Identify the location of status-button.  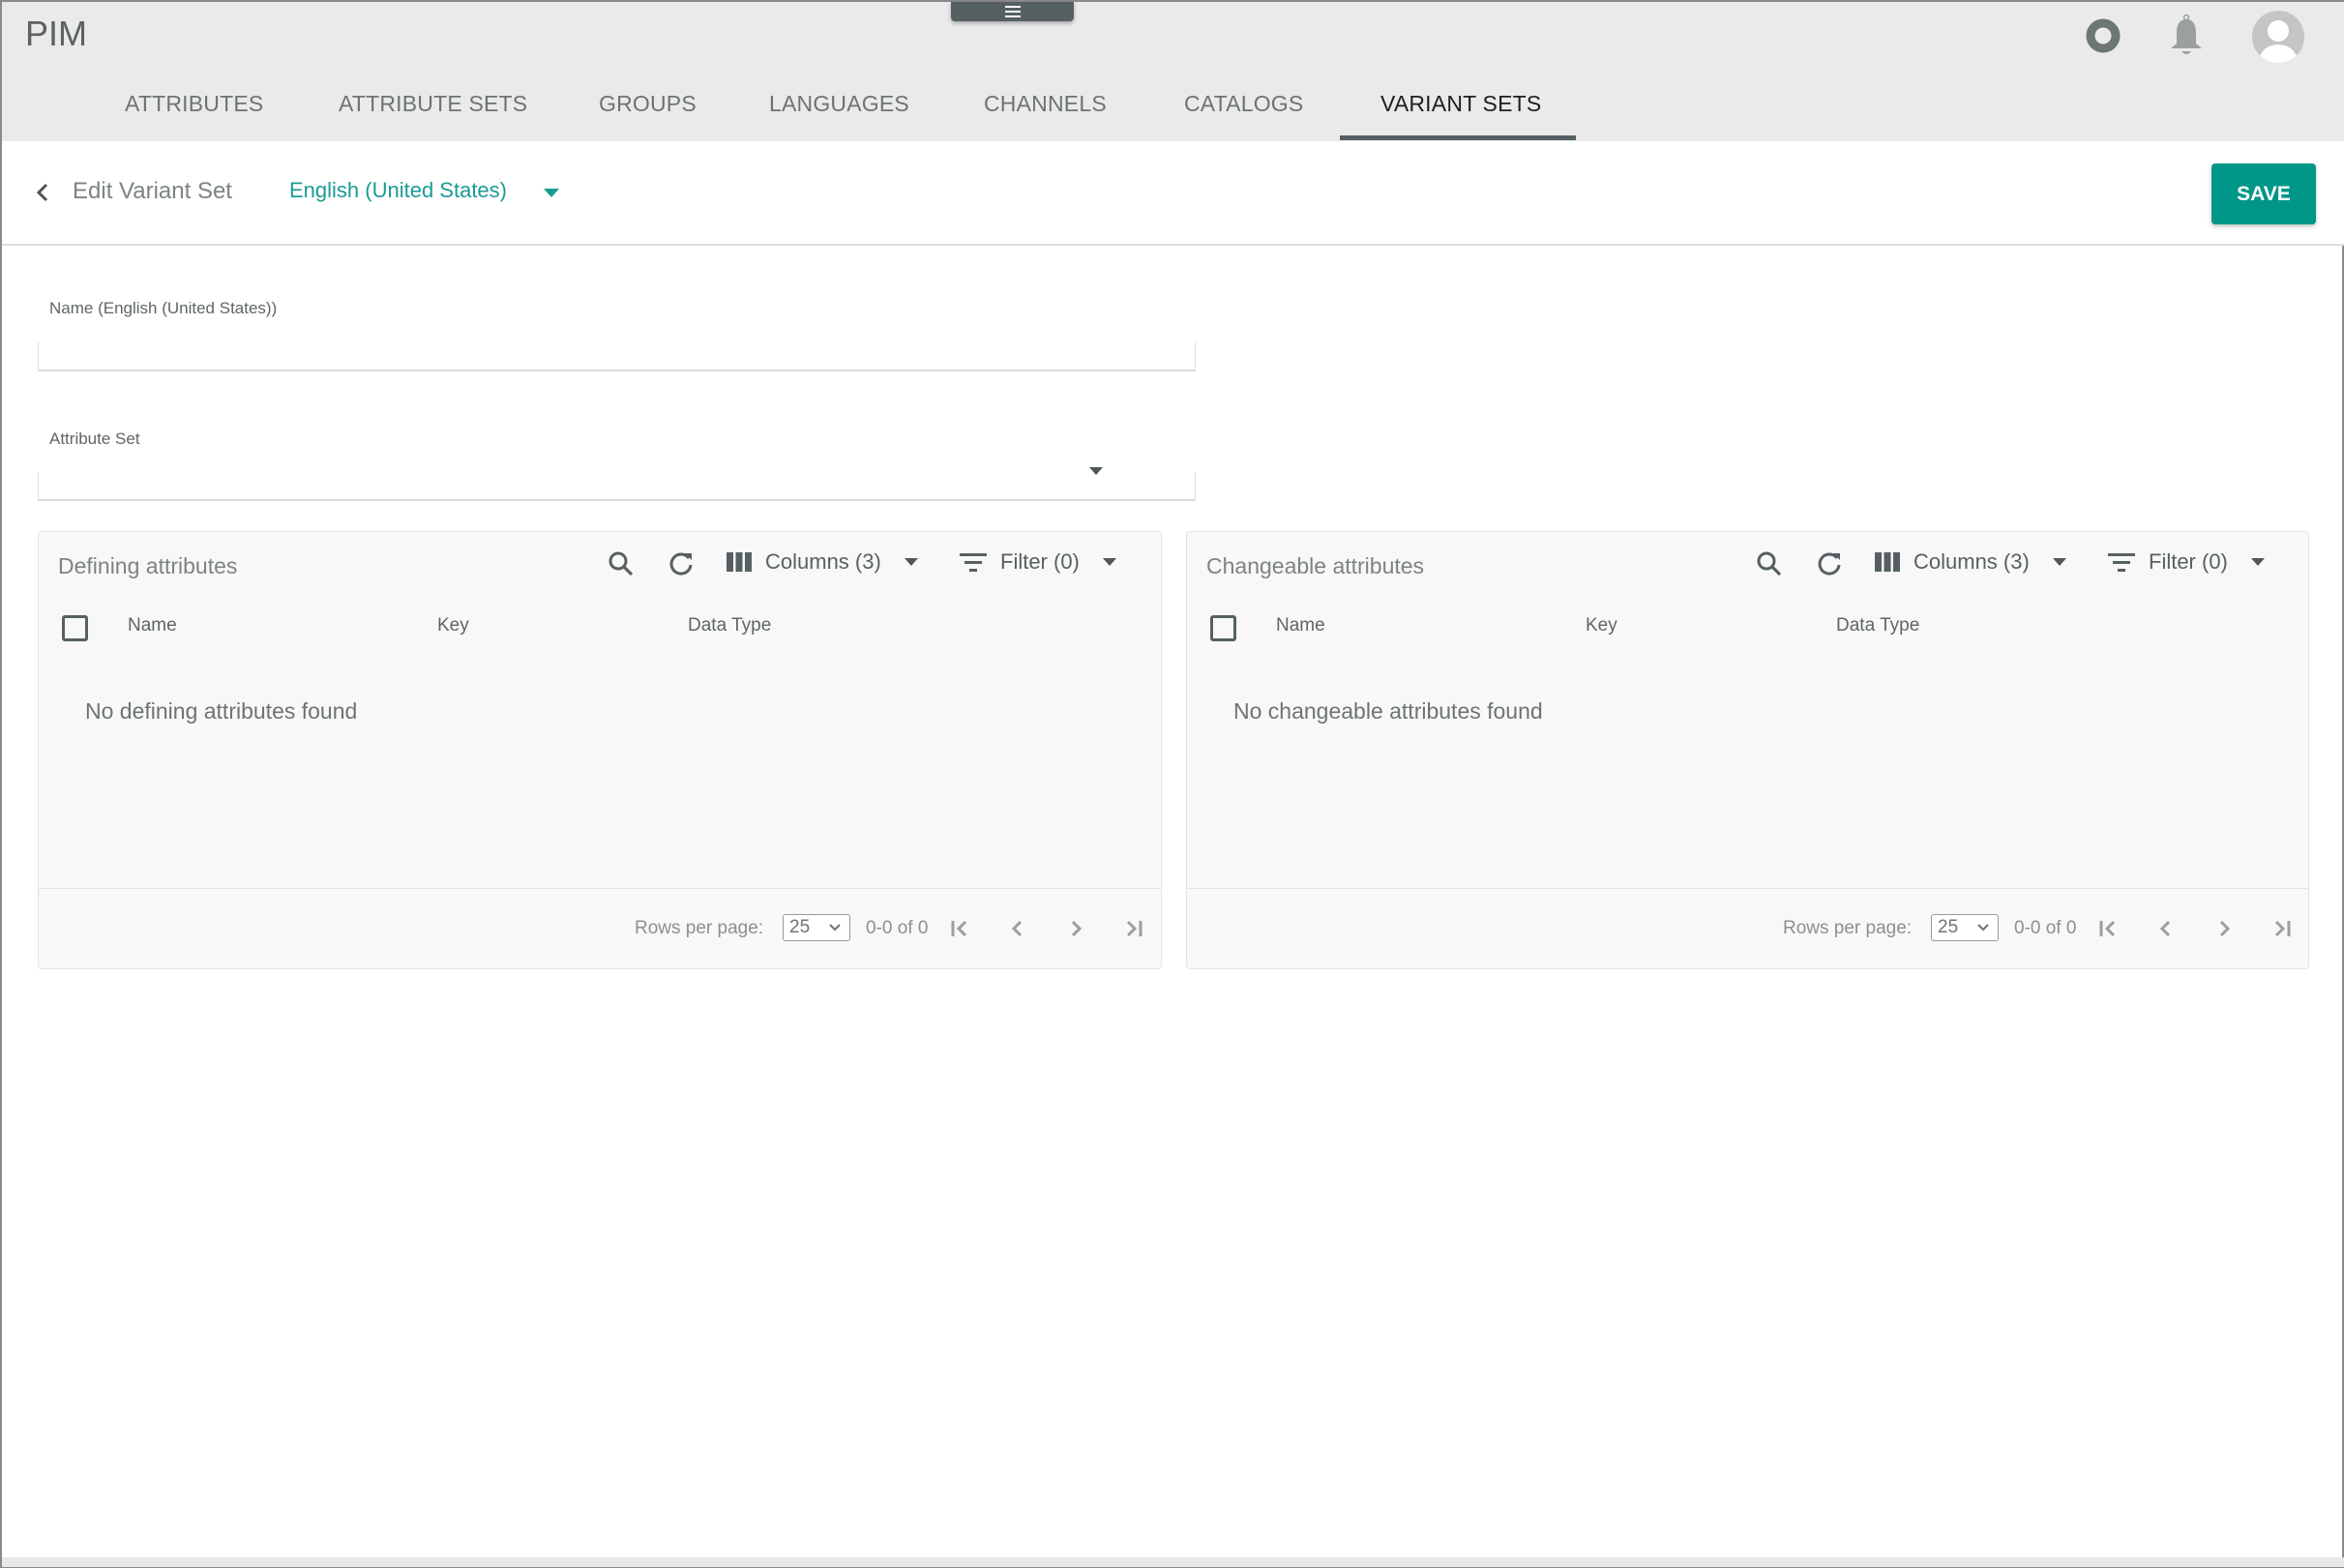
(2103, 36).